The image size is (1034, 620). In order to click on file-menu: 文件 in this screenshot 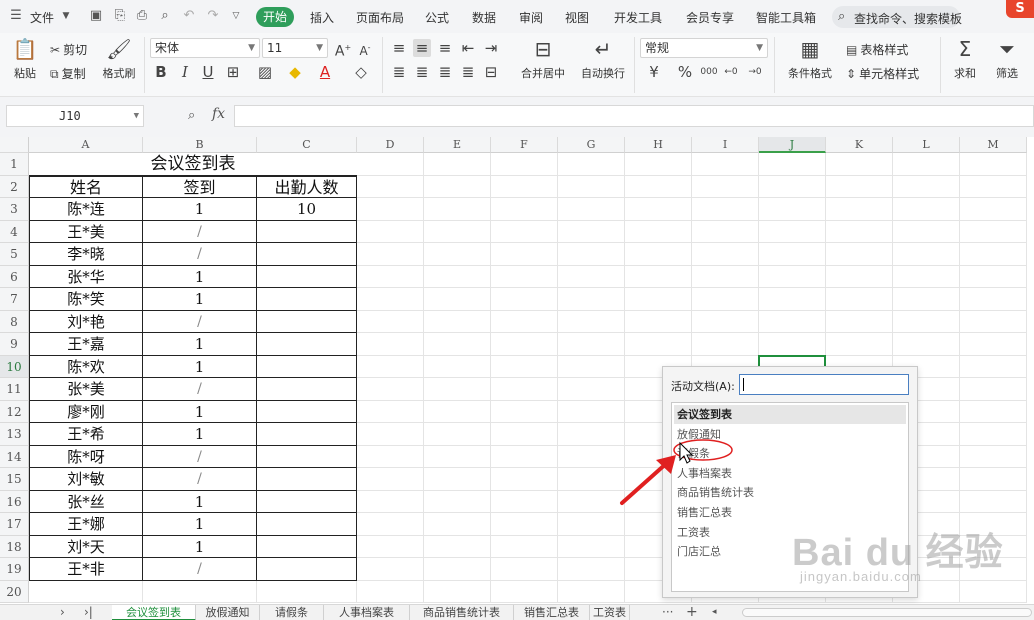, I will do `click(42, 17)`.